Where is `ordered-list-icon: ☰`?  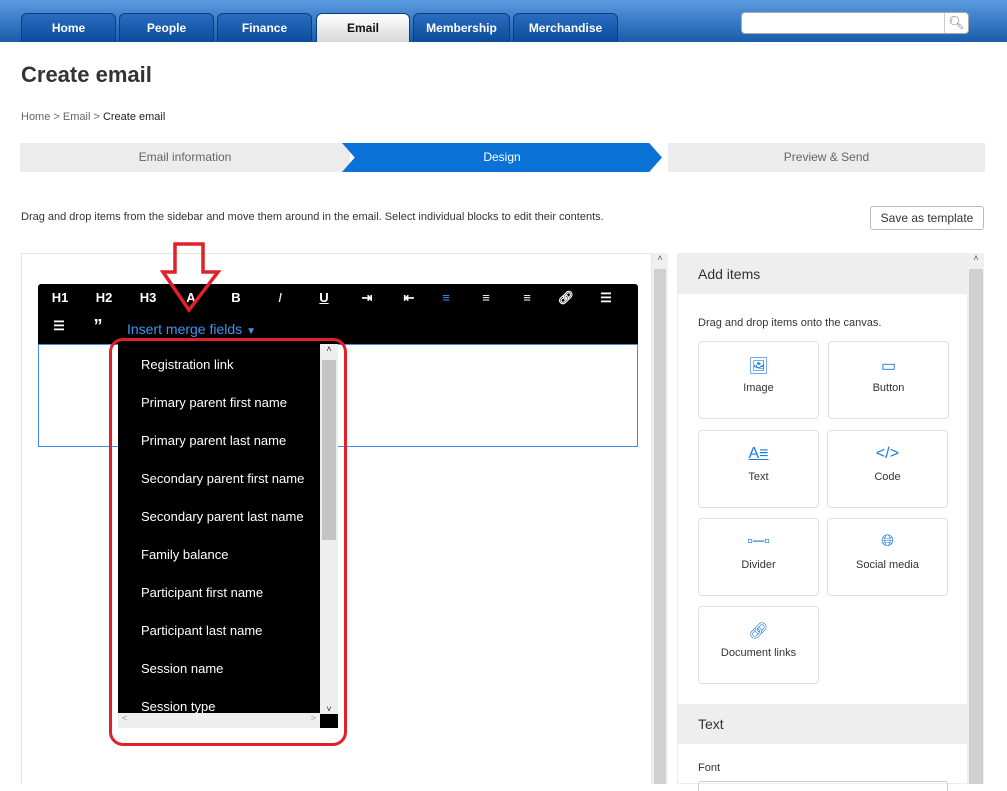
ordered-list-icon: ☰ is located at coordinates (606, 298).